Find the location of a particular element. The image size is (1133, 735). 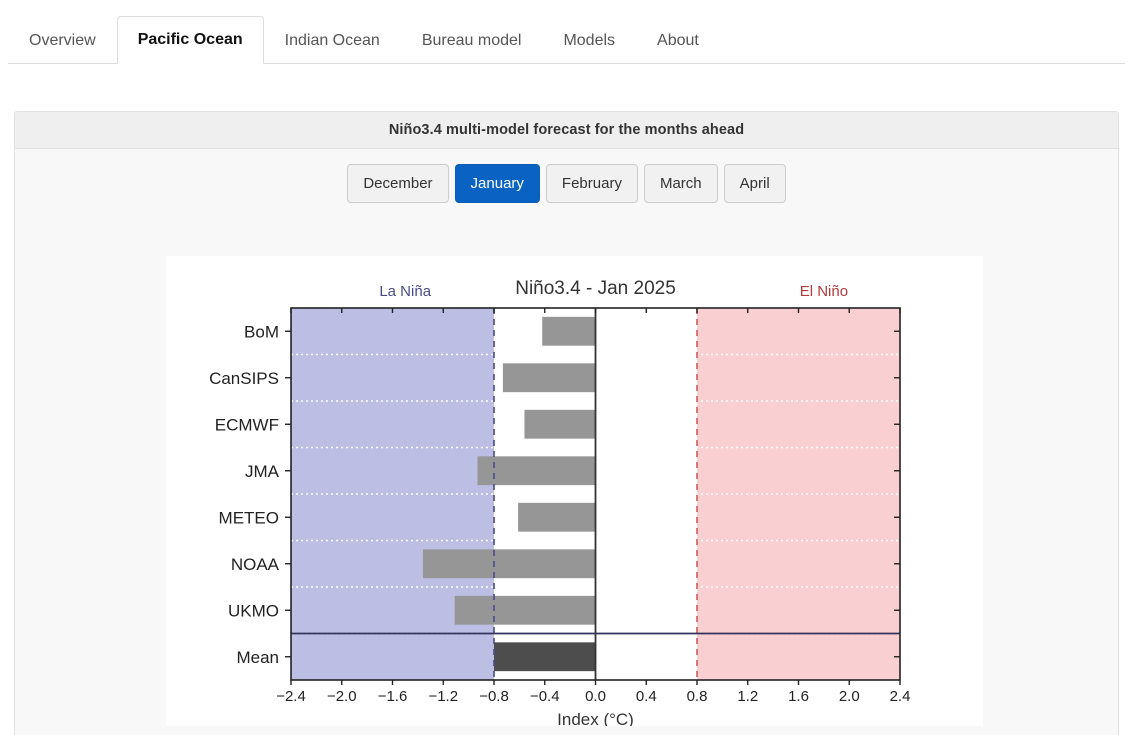

tab-about: About is located at coordinates (678, 42).